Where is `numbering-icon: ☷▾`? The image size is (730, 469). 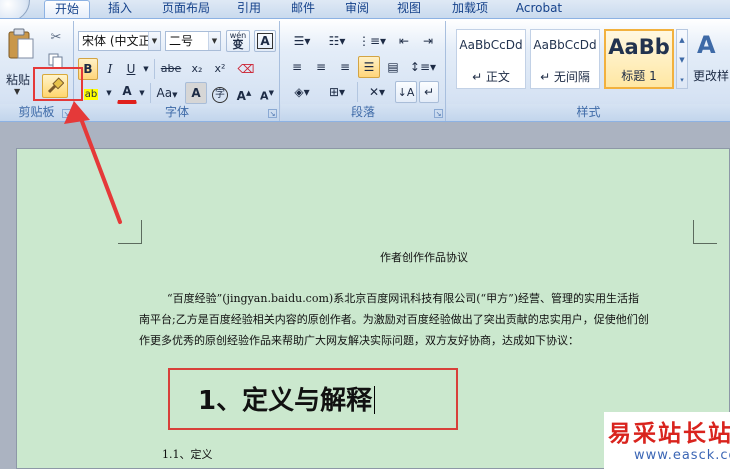
numbering-icon: ☷▾ is located at coordinates (337, 41).